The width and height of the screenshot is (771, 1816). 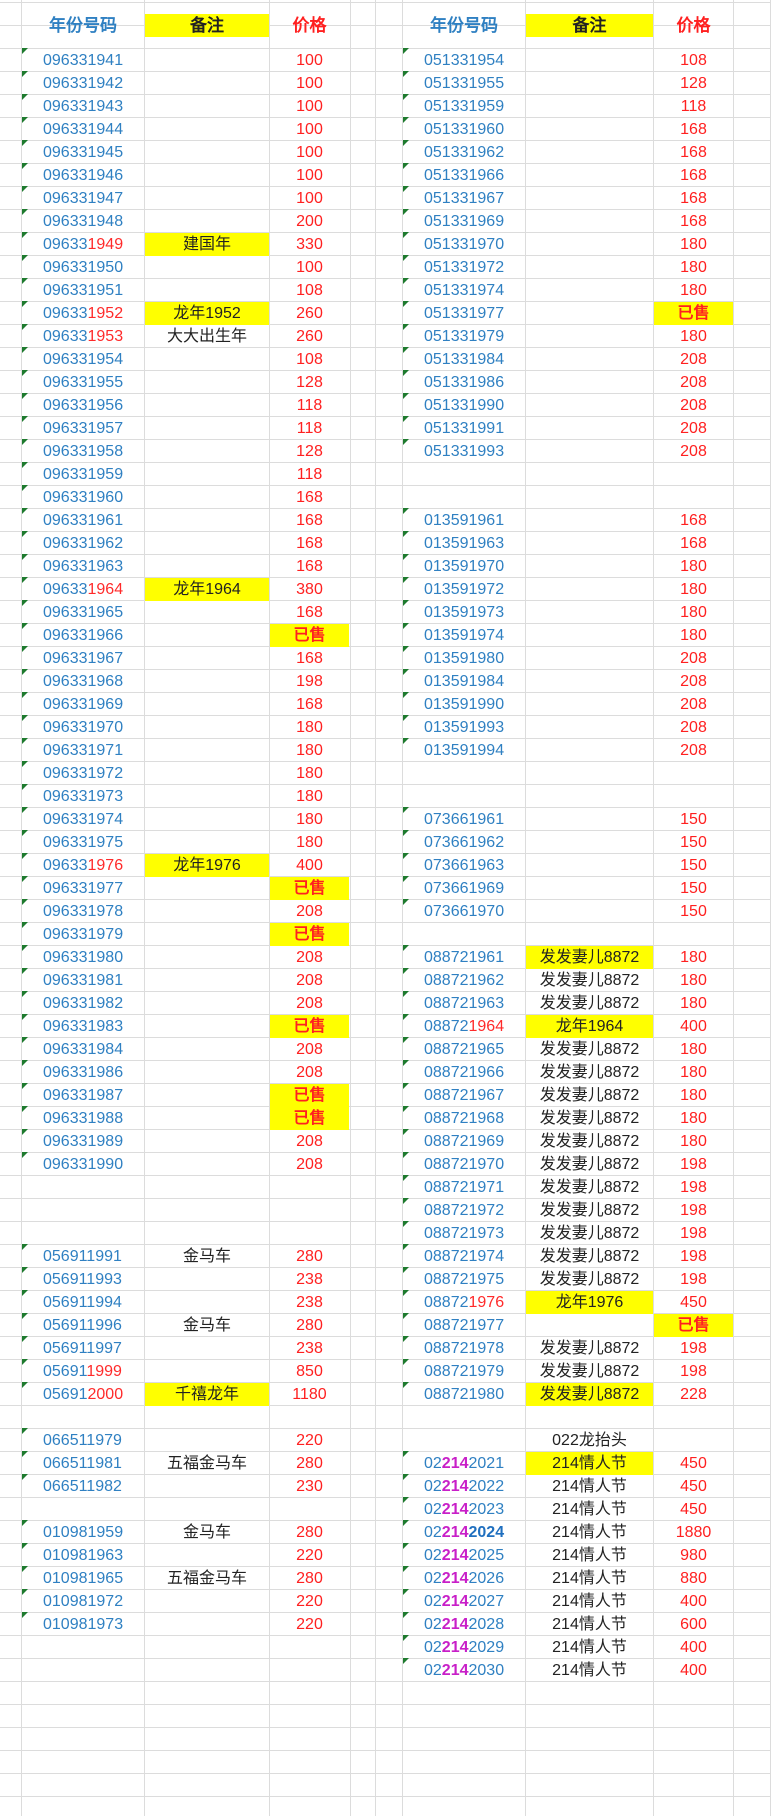 I want to click on right-number-cell: 088721971, so click(x=474, y=1187).